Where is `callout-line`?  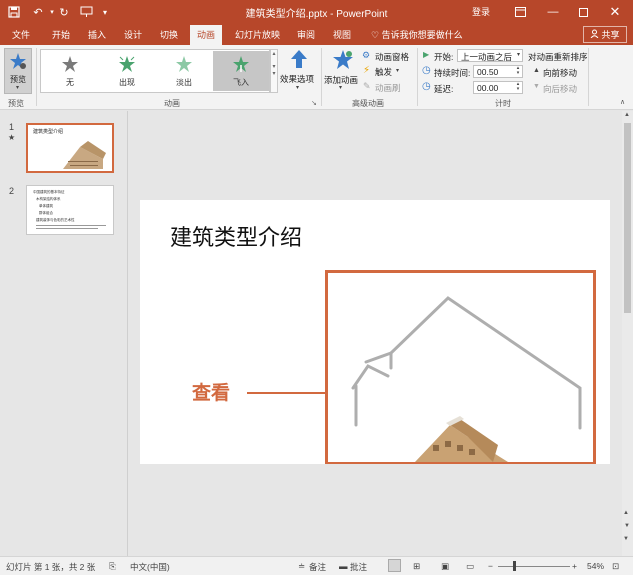 callout-line is located at coordinates (286, 393).